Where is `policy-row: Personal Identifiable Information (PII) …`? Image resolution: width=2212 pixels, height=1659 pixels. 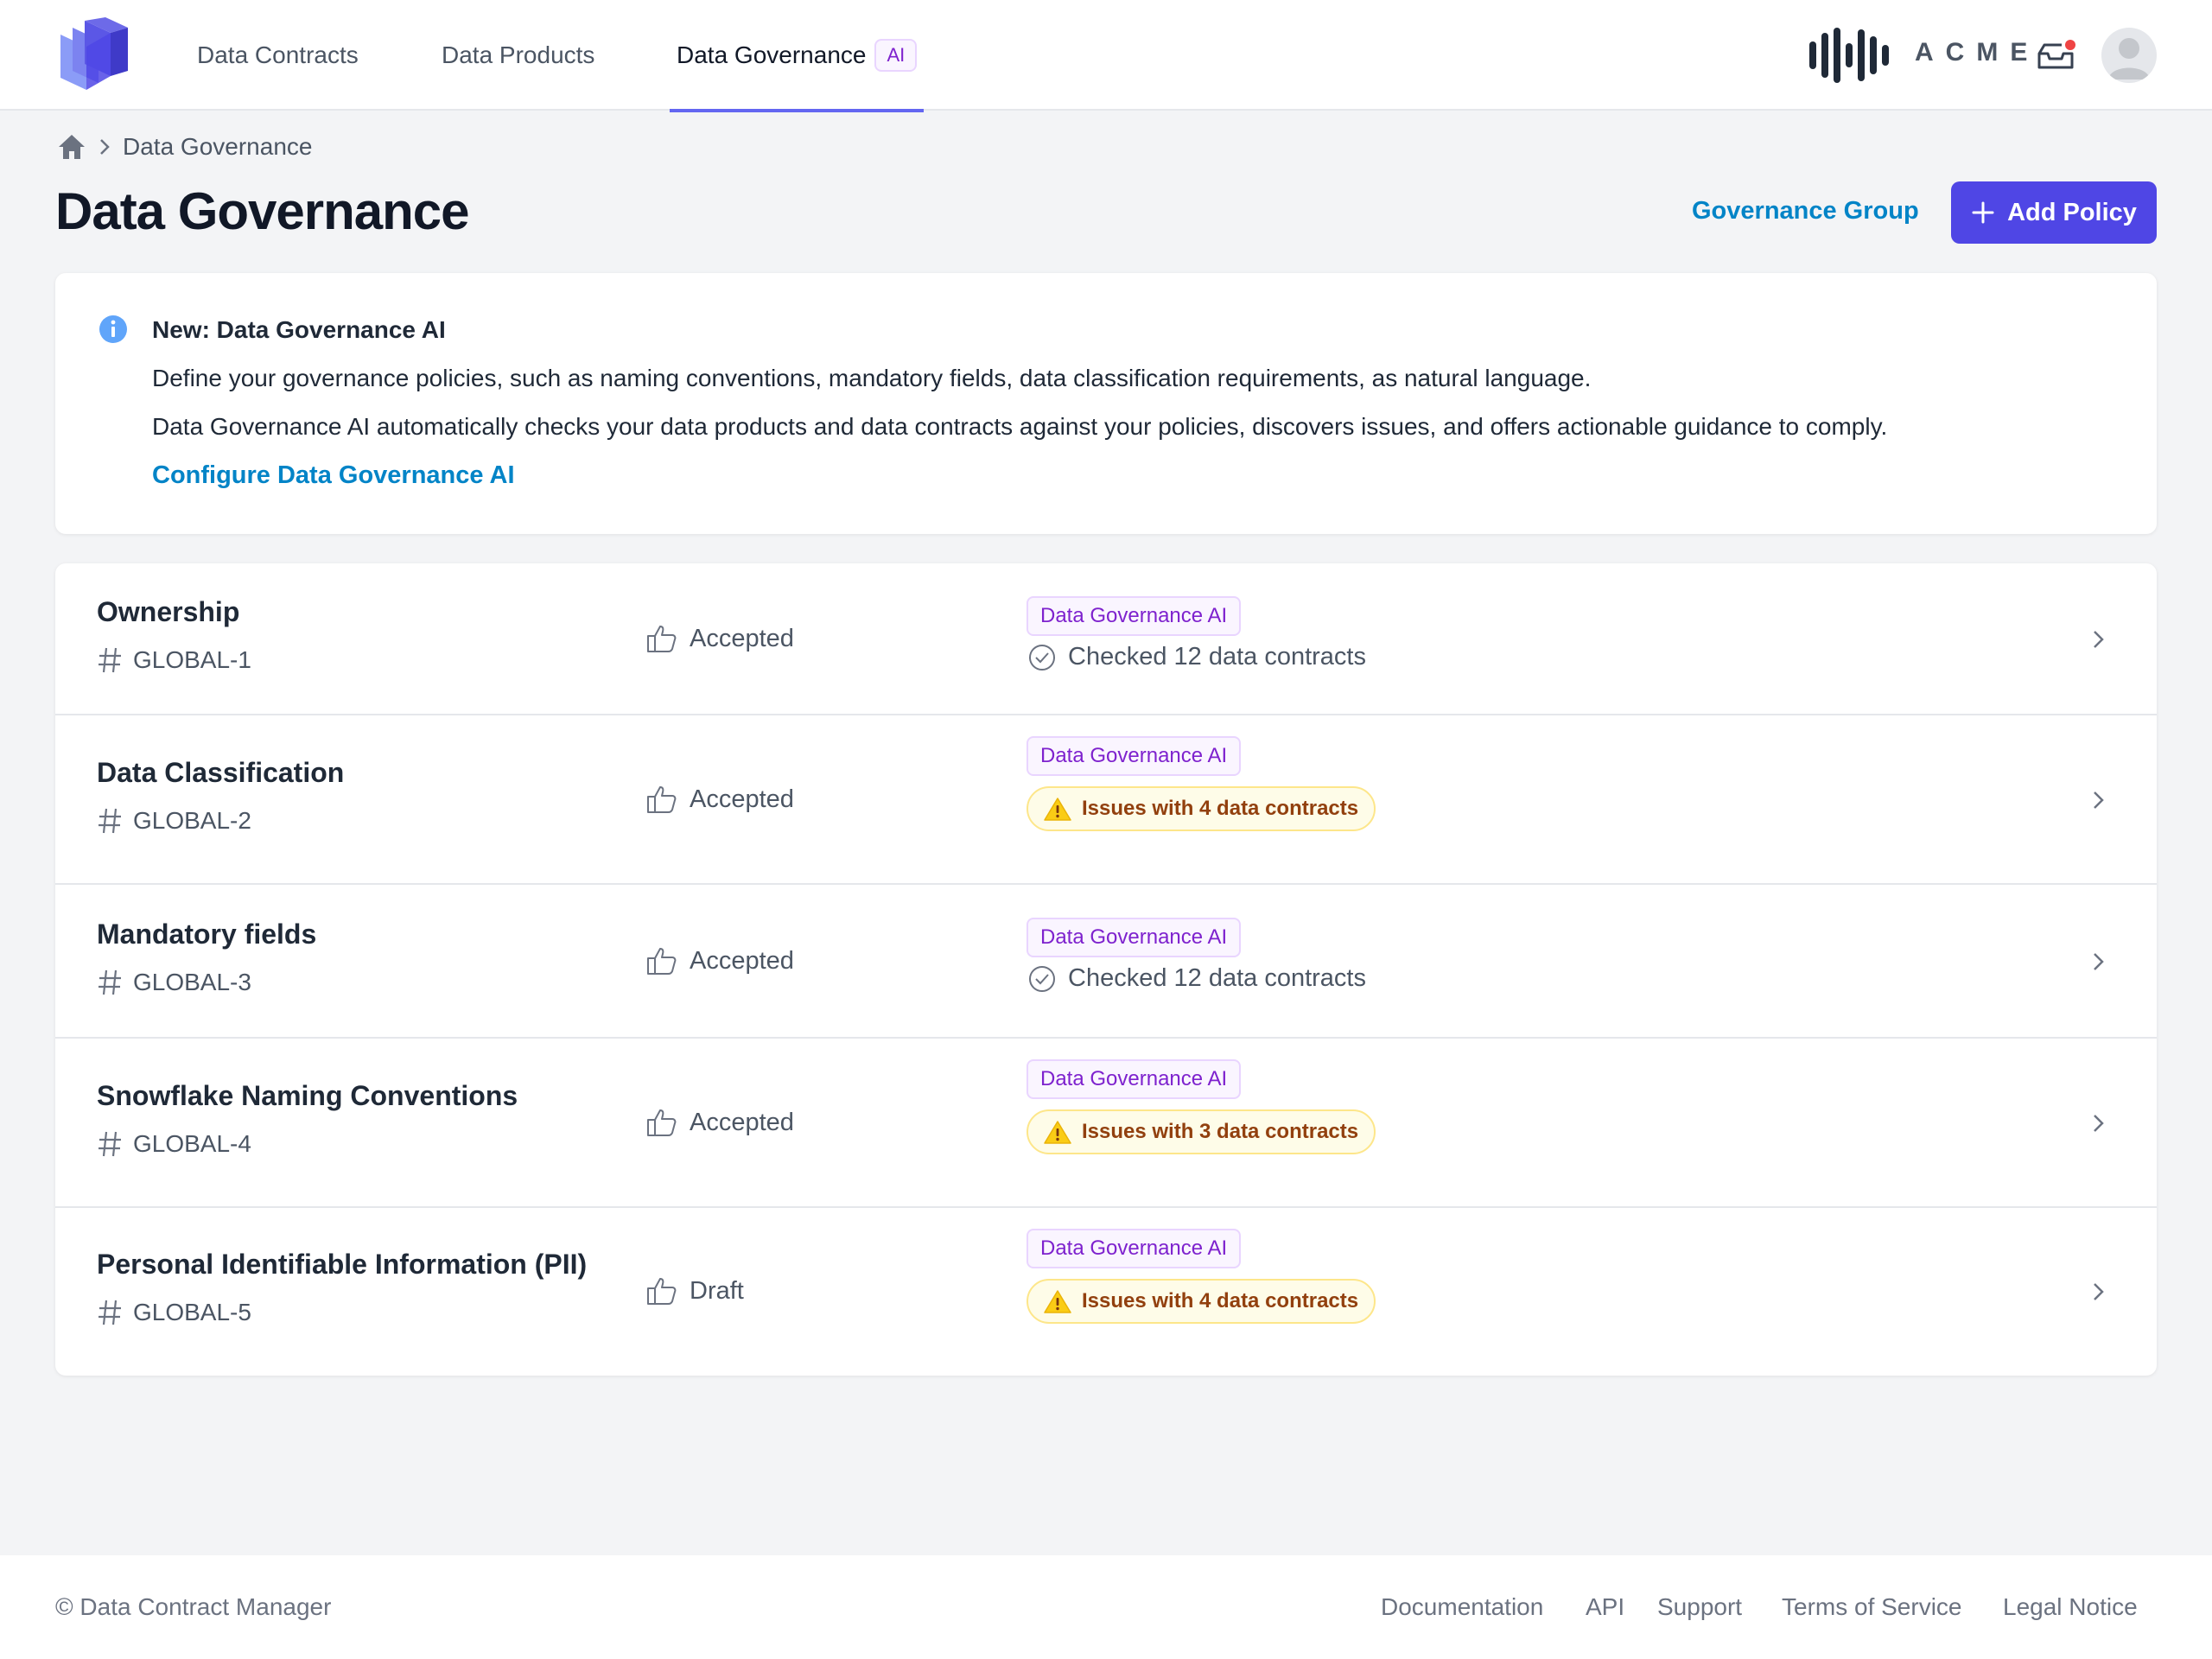 policy-row: Personal Identifiable Information (PII) … is located at coordinates (1106, 1292).